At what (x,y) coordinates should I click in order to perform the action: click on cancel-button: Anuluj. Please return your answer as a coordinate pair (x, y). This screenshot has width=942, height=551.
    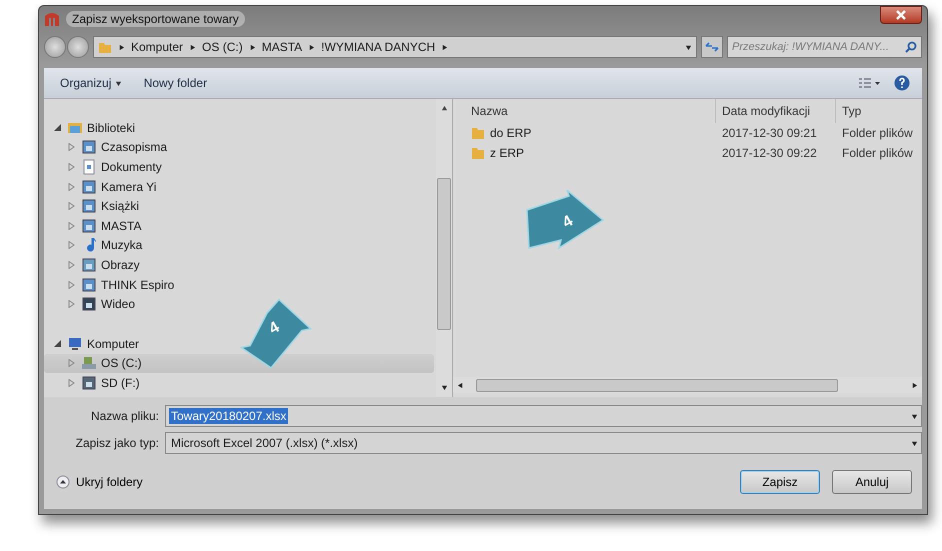
    Looking at the image, I should click on (872, 482).